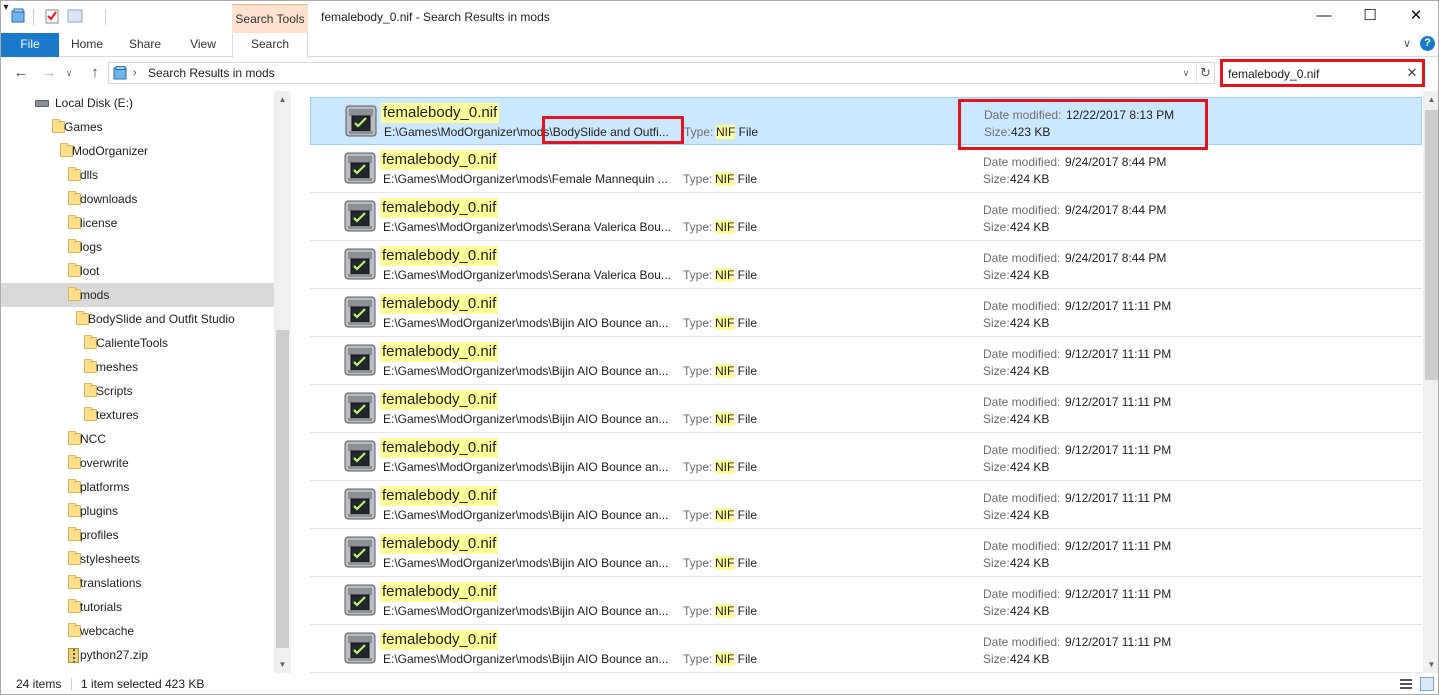 The height and width of the screenshot is (695, 1439). Describe the element at coordinates (69, 74) in the screenshot. I see `recent-locations-dropdown: ∨` at that location.